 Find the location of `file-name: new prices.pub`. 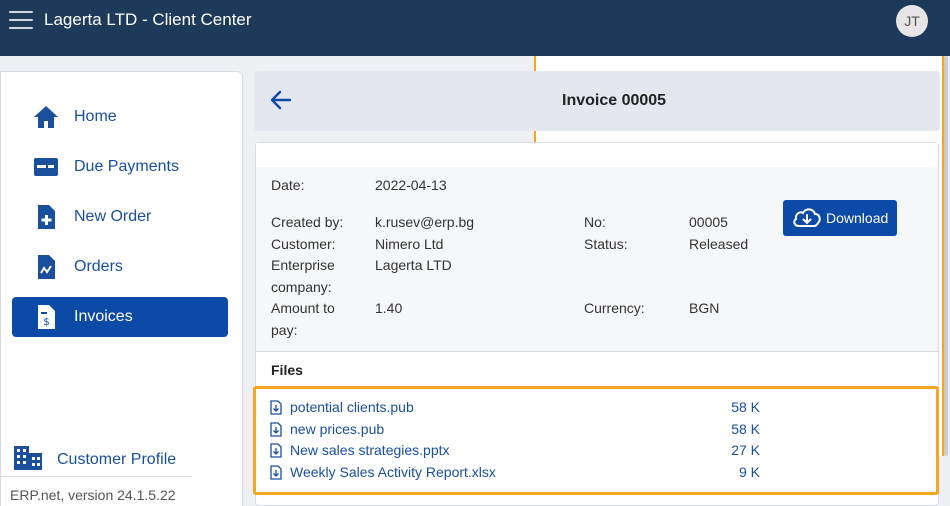

file-name: new prices.pub is located at coordinates (337, 429).